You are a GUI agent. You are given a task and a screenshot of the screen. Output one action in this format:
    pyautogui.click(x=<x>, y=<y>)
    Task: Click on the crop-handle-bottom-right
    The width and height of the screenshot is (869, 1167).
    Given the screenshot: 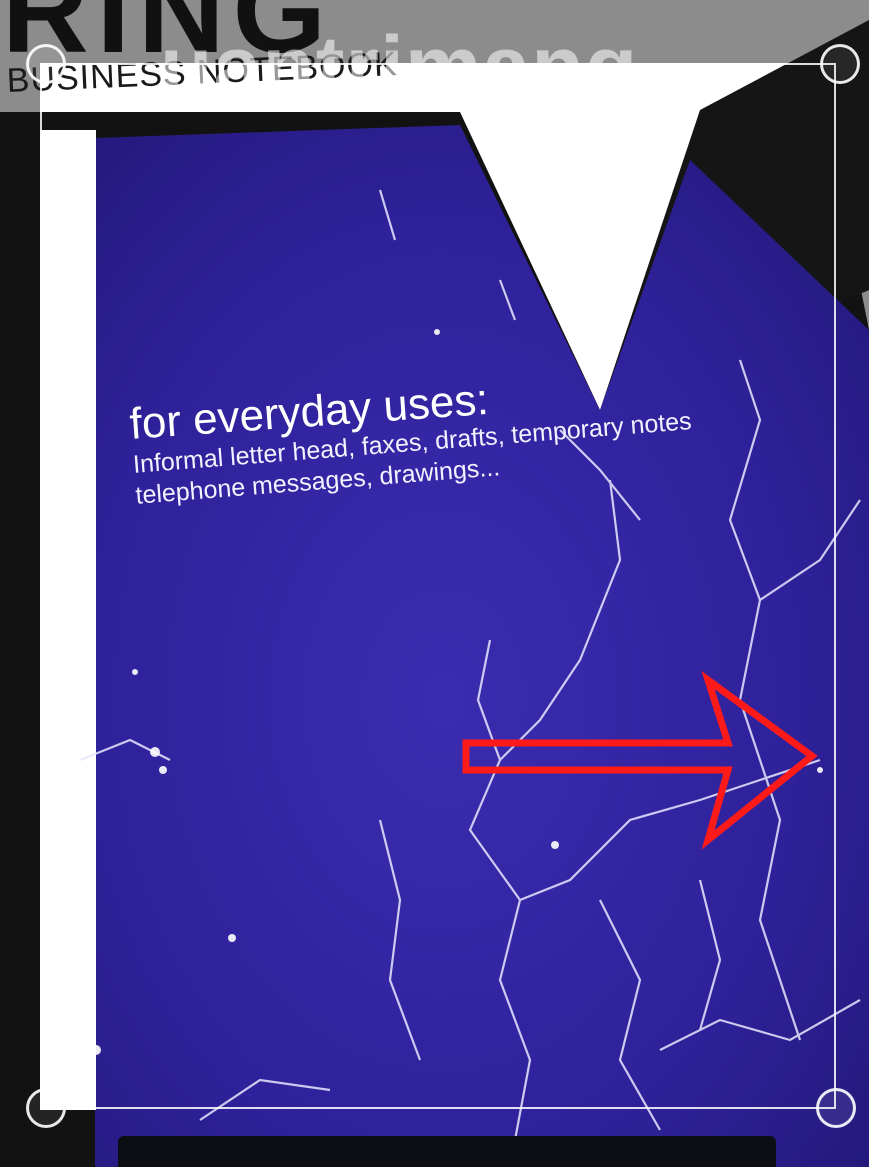 What is the action you would take?
    pyautogui.click(x=836, y=1108)
    